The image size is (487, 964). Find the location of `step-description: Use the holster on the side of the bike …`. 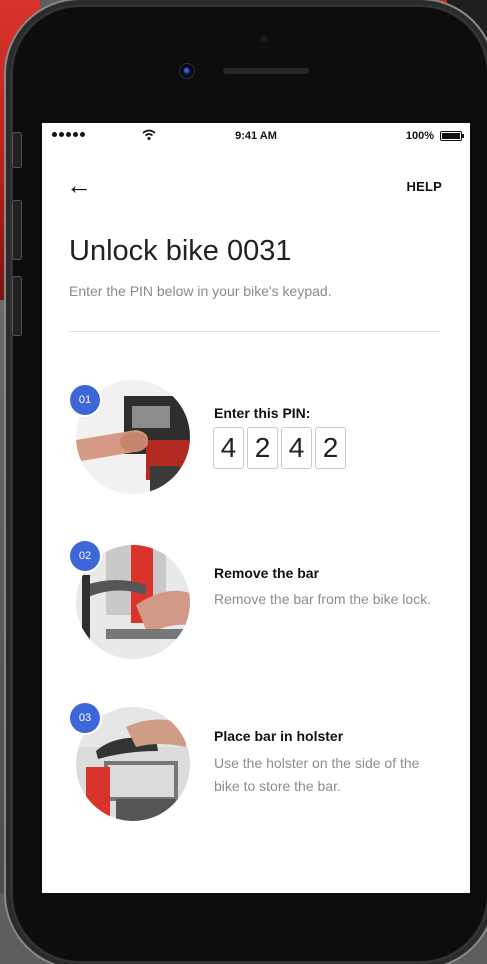

step-description: Use the holster on the side of the bike … is located at coordinates (317, 774).